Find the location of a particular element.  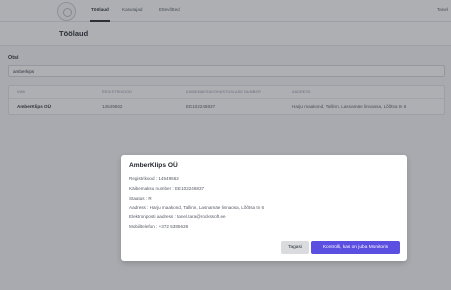

field-status: Staatus : R is located at coordinates (140, 198).